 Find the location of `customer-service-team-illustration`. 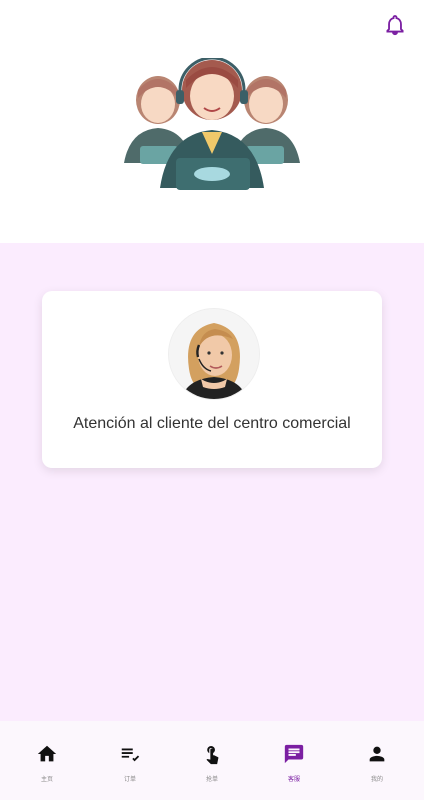

customer-service-team-illustration is located at coordinates (212, 124).